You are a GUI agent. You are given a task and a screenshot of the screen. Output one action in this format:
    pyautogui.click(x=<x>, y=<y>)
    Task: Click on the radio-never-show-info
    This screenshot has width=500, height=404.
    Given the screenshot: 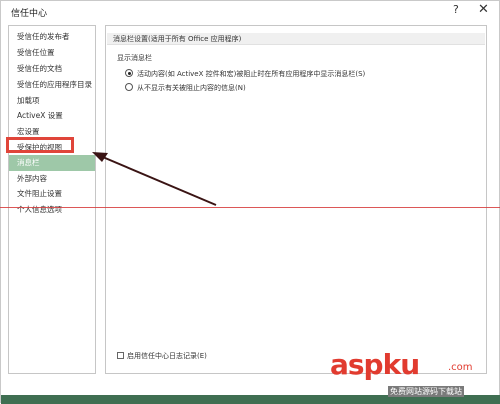 What is the action you would take?
    pyautogui.click(x=129, y=87)
    